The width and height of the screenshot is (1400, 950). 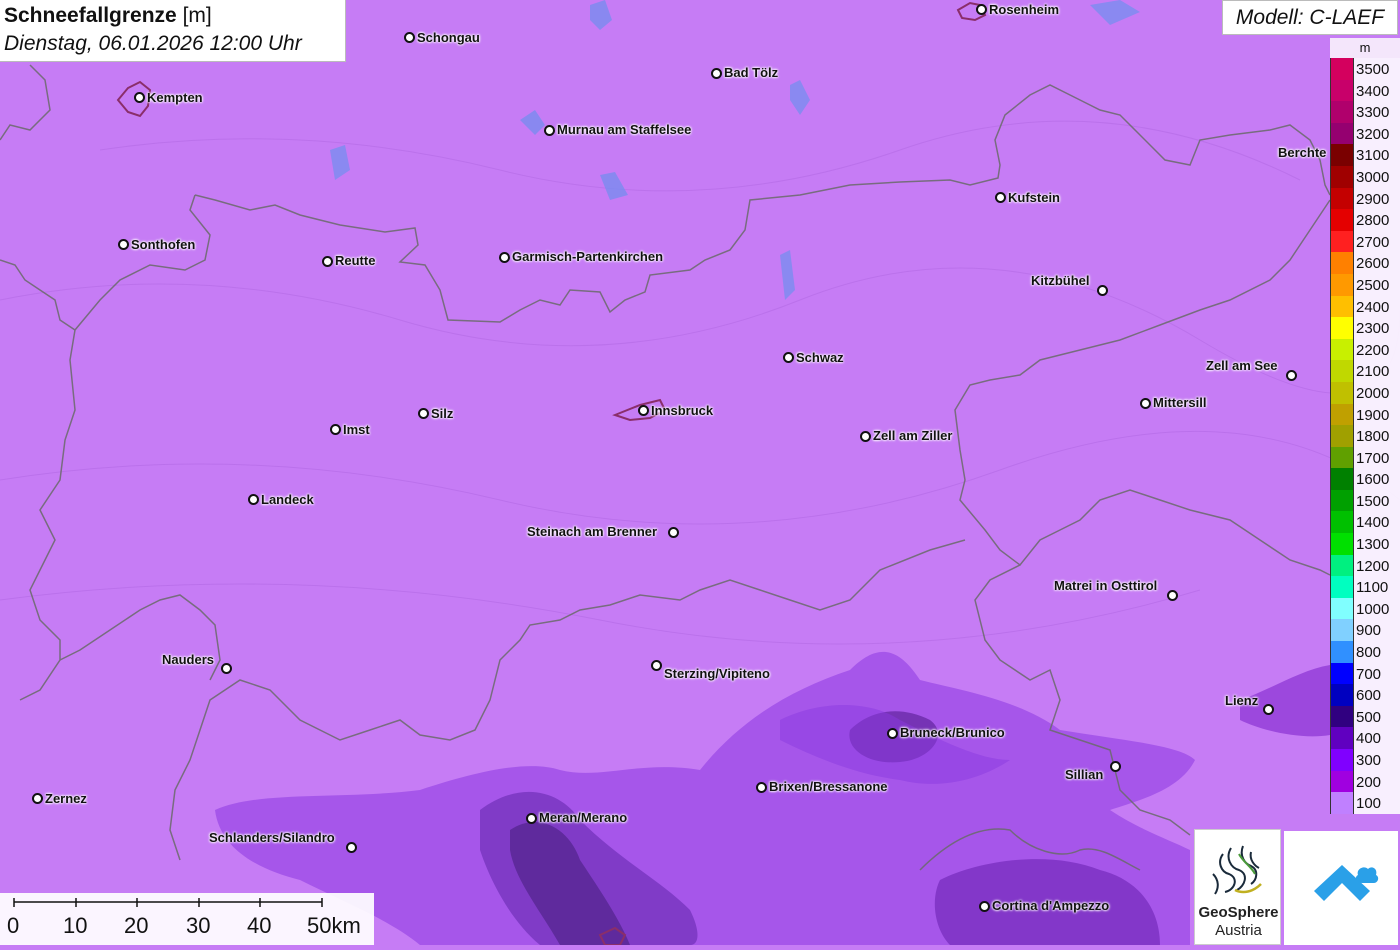 What do you see at coordinates (751, 72) in the screenshot?
I see `city-label-bad-toelz: Bad Tölz` at bounding box center [751, 72].